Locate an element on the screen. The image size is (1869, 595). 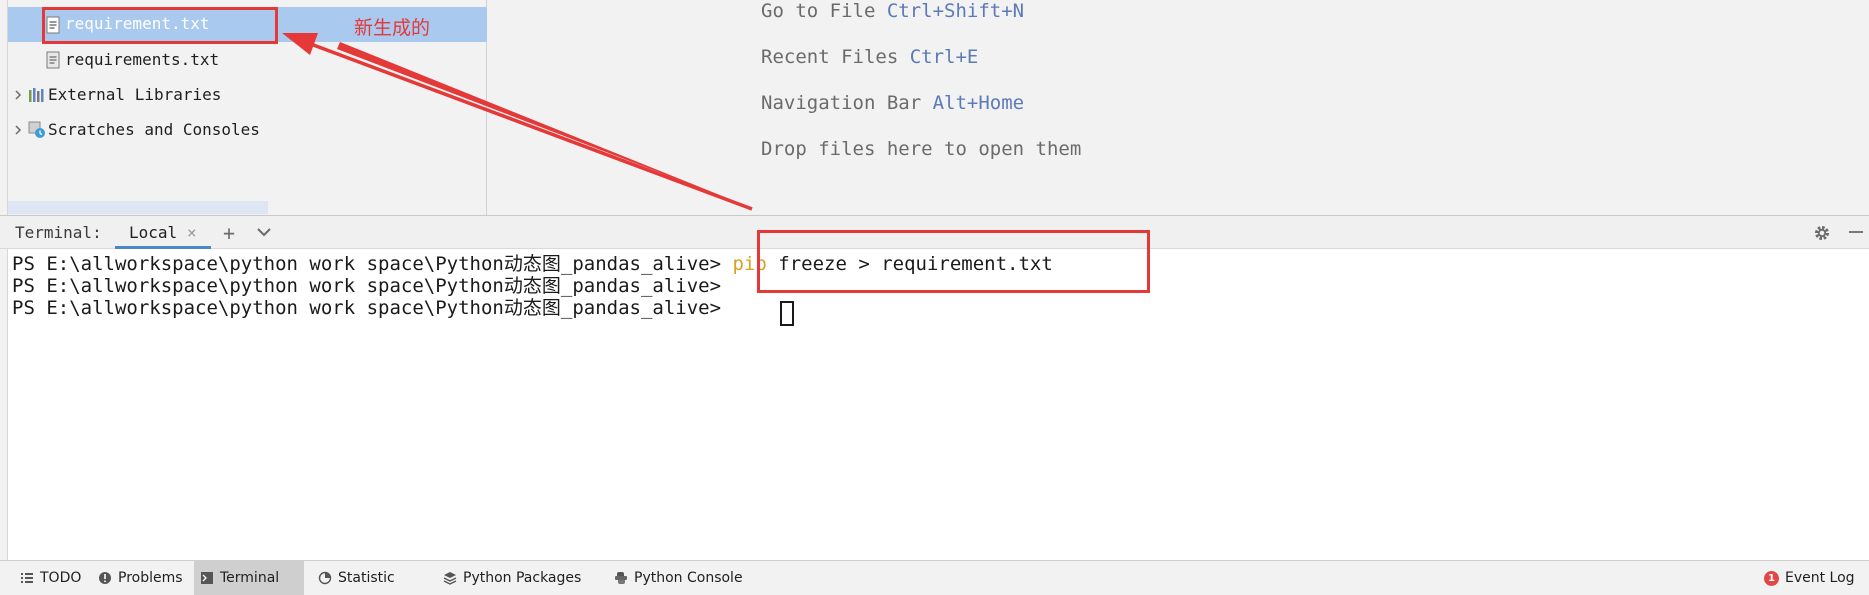
annotation-label: 新生成的 is located at coordinates (392, 28).